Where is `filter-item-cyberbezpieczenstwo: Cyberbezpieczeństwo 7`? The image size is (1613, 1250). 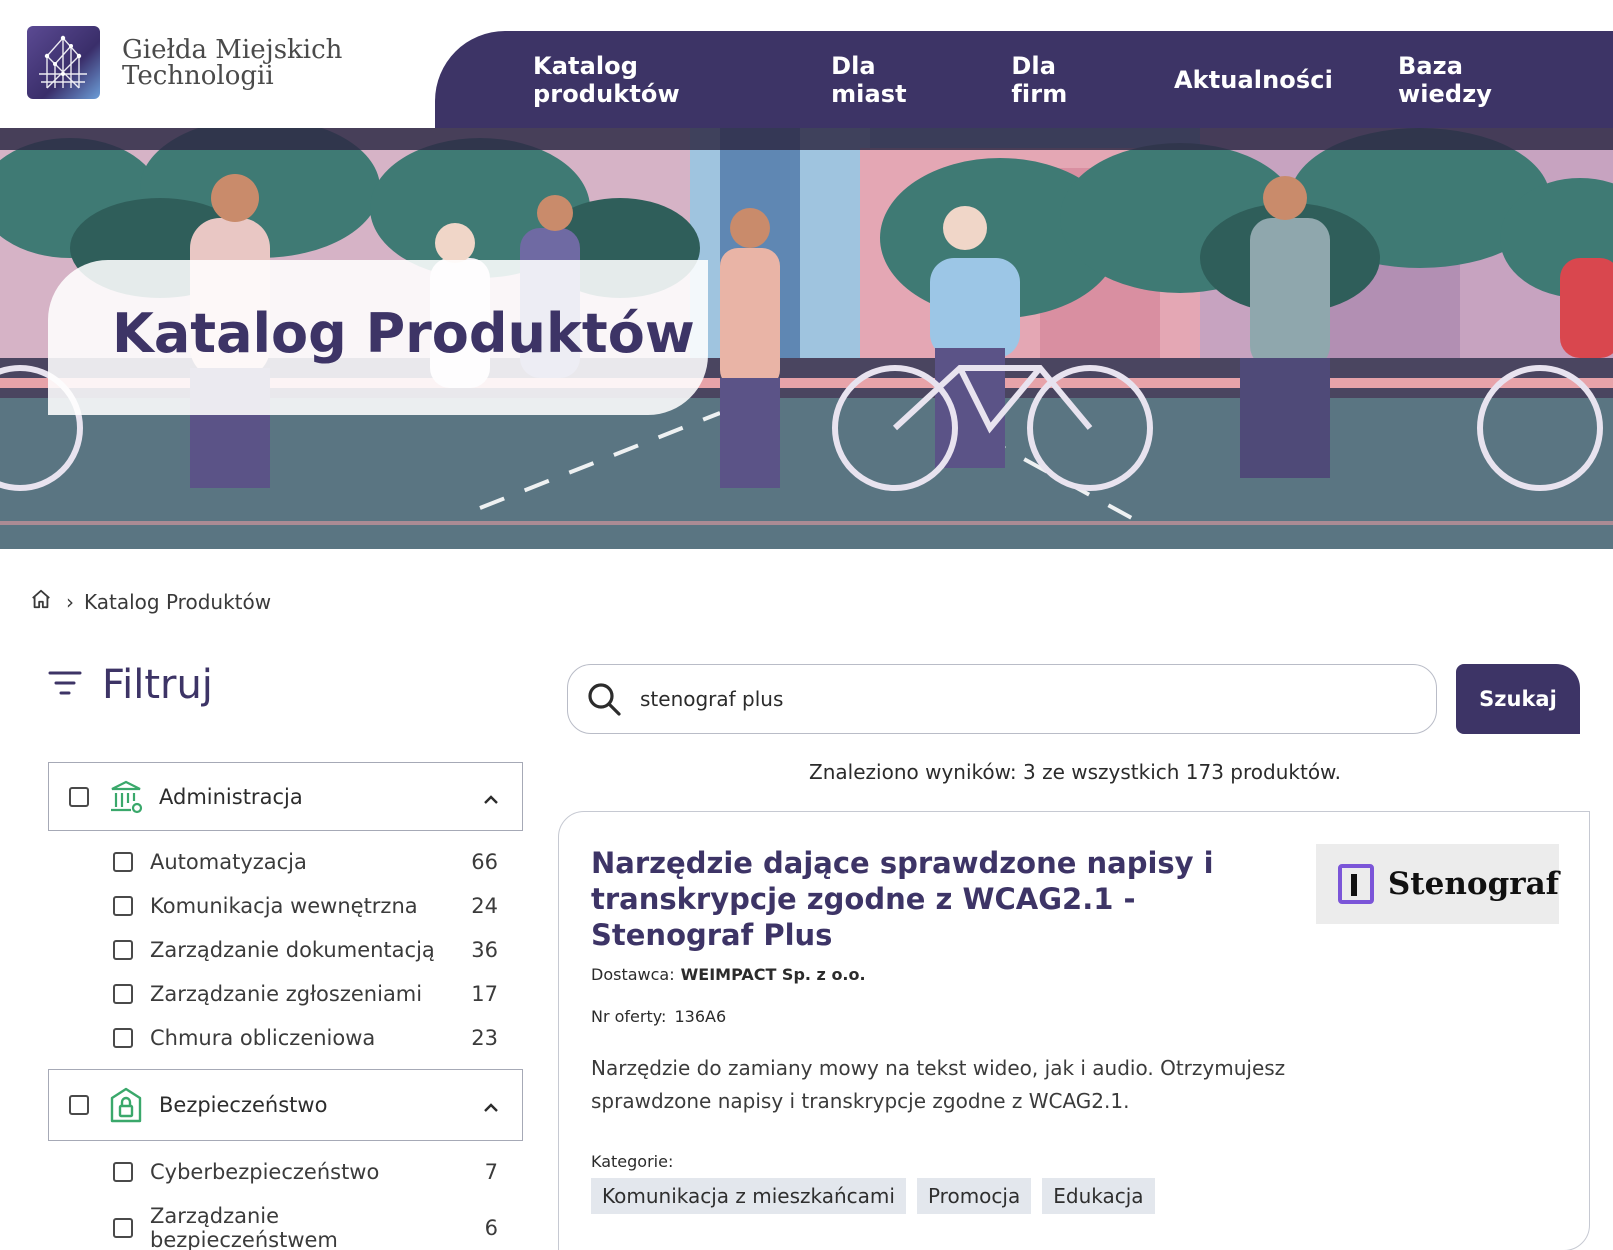 filter-item-cyberbezpieczenstwo: Cyberbezpieczeństwo 7 is located at coordinates (305, 1172).